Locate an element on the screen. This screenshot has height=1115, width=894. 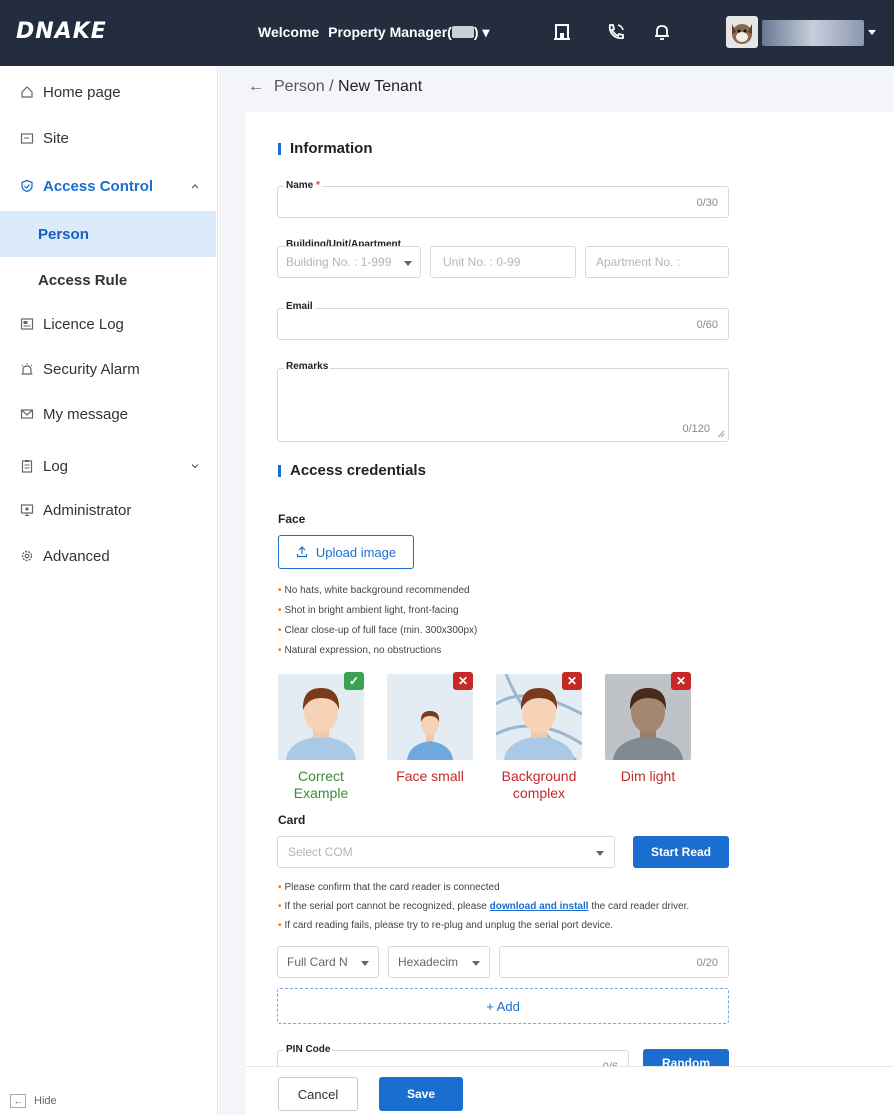
card-encoding-value: Hexadecim is located at coordinates (428, 962).